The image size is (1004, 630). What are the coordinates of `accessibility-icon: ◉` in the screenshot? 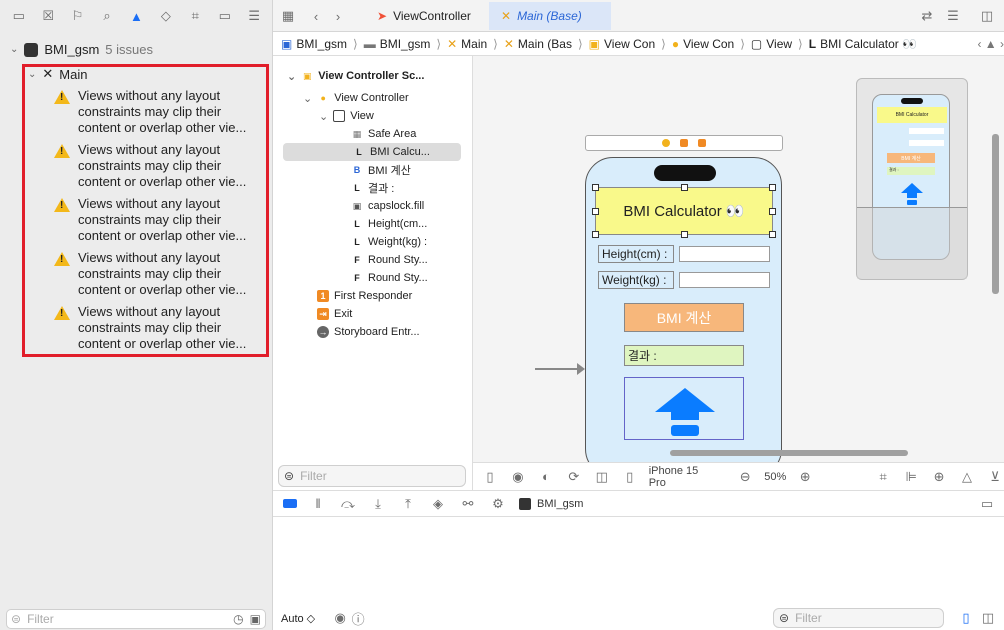 It's located at (518, 477).